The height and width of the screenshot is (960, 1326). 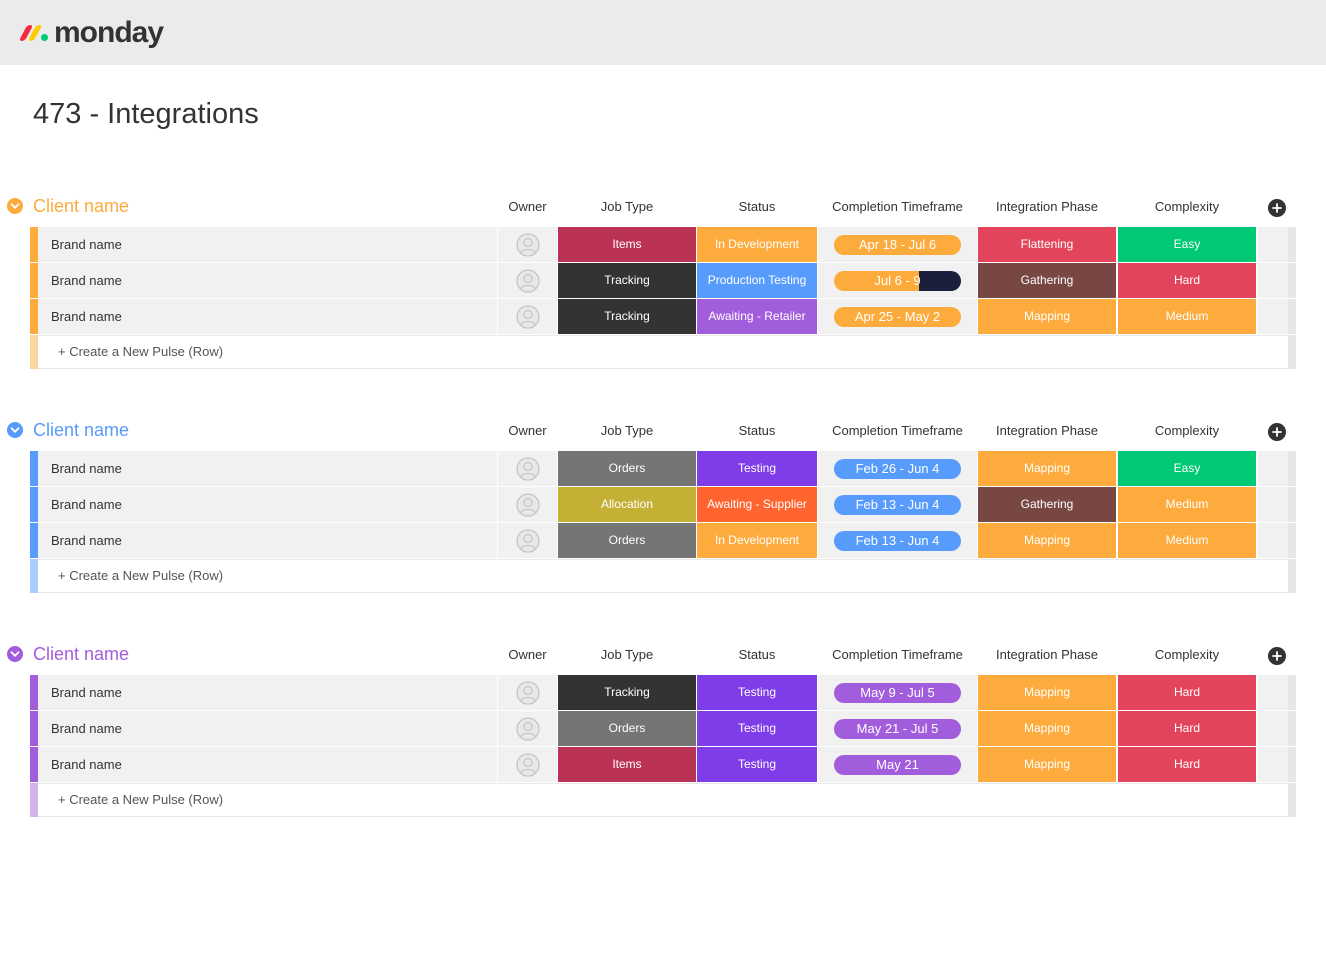 I want to click on group-color-strip, so click(x=34, y=764).